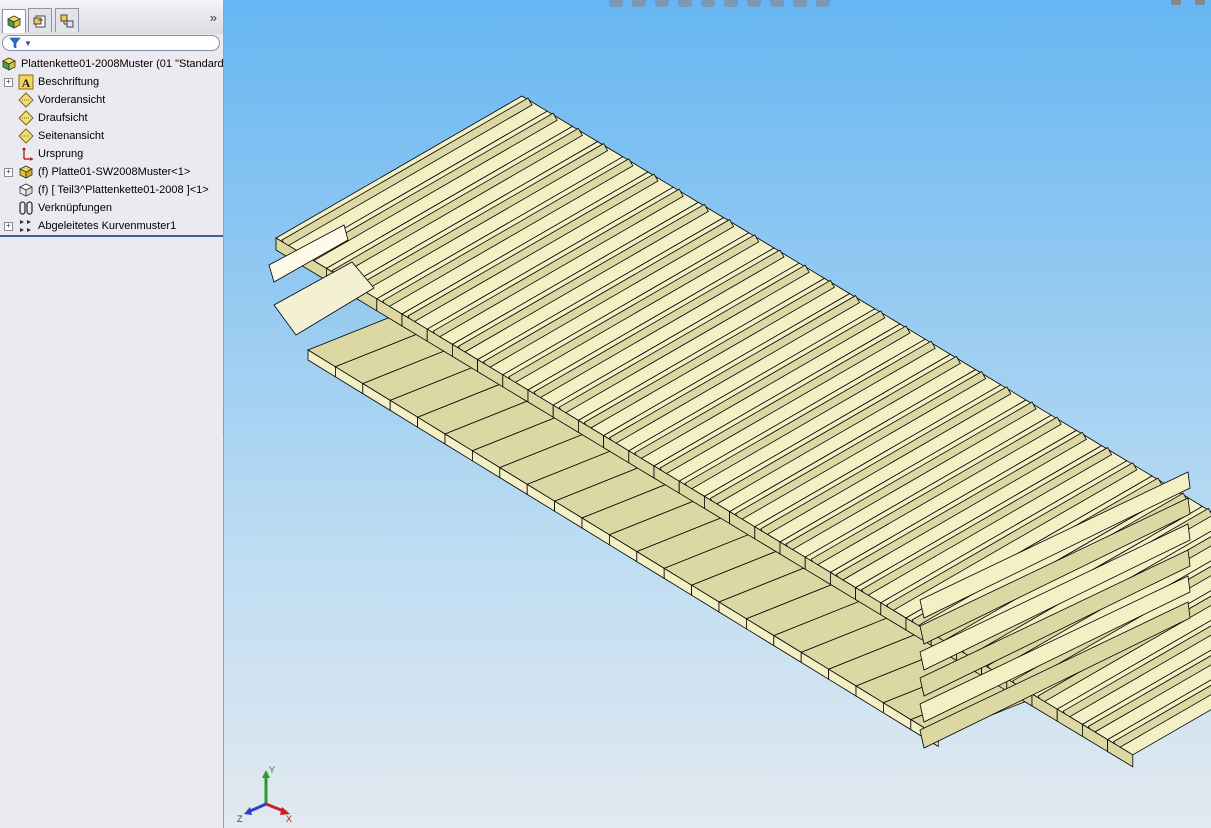 This screenshot has height=828, width=1211. I want to click on svg-text: A, so click(26, 83).